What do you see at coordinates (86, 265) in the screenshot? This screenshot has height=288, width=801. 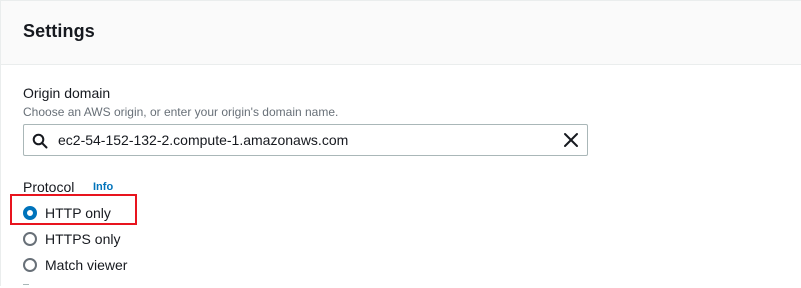 I see `radio-label: Match viewer` at bounding box center [86, 265].